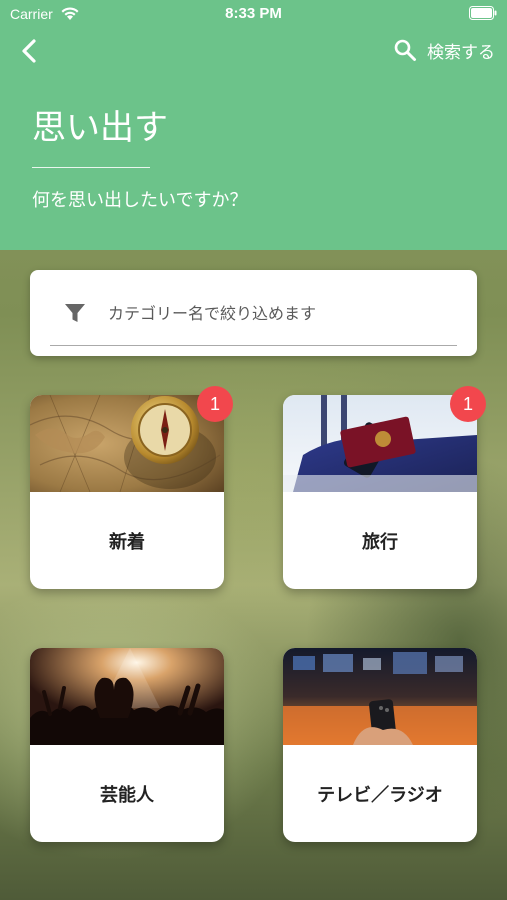  Describe the element at coordinates (127, 542) in the screenshot. I see `category-label: 新着` at that location.